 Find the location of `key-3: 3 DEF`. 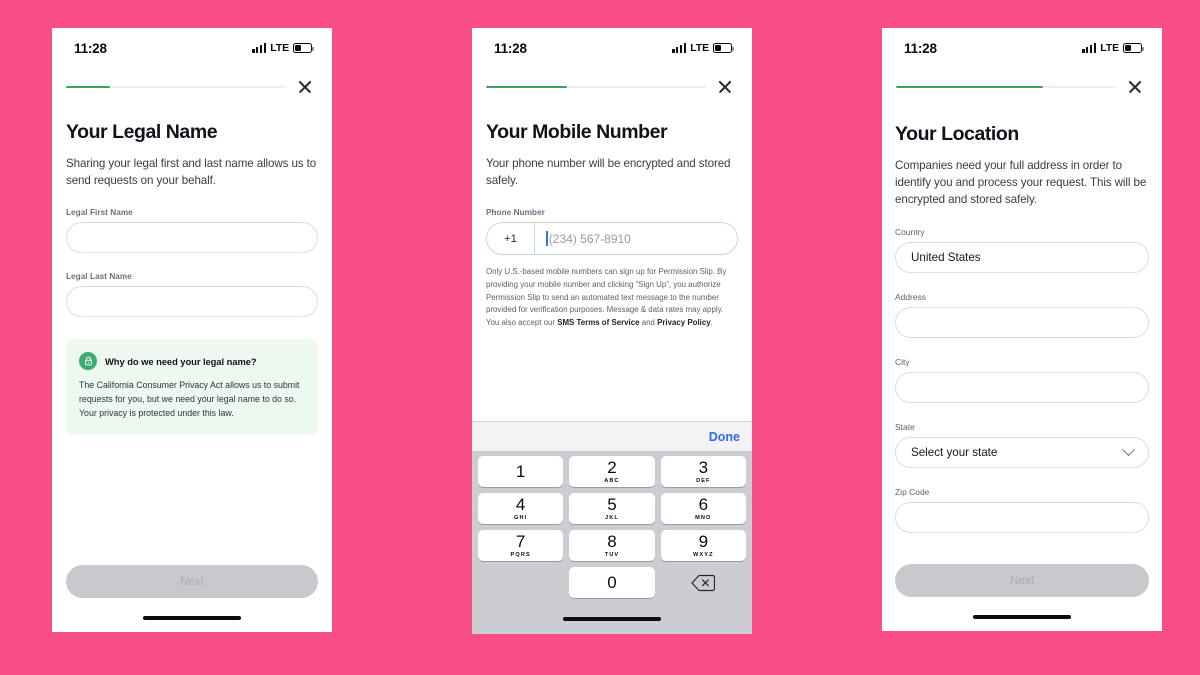

key-3: 3 DEF is located at coordinates (703, 471).